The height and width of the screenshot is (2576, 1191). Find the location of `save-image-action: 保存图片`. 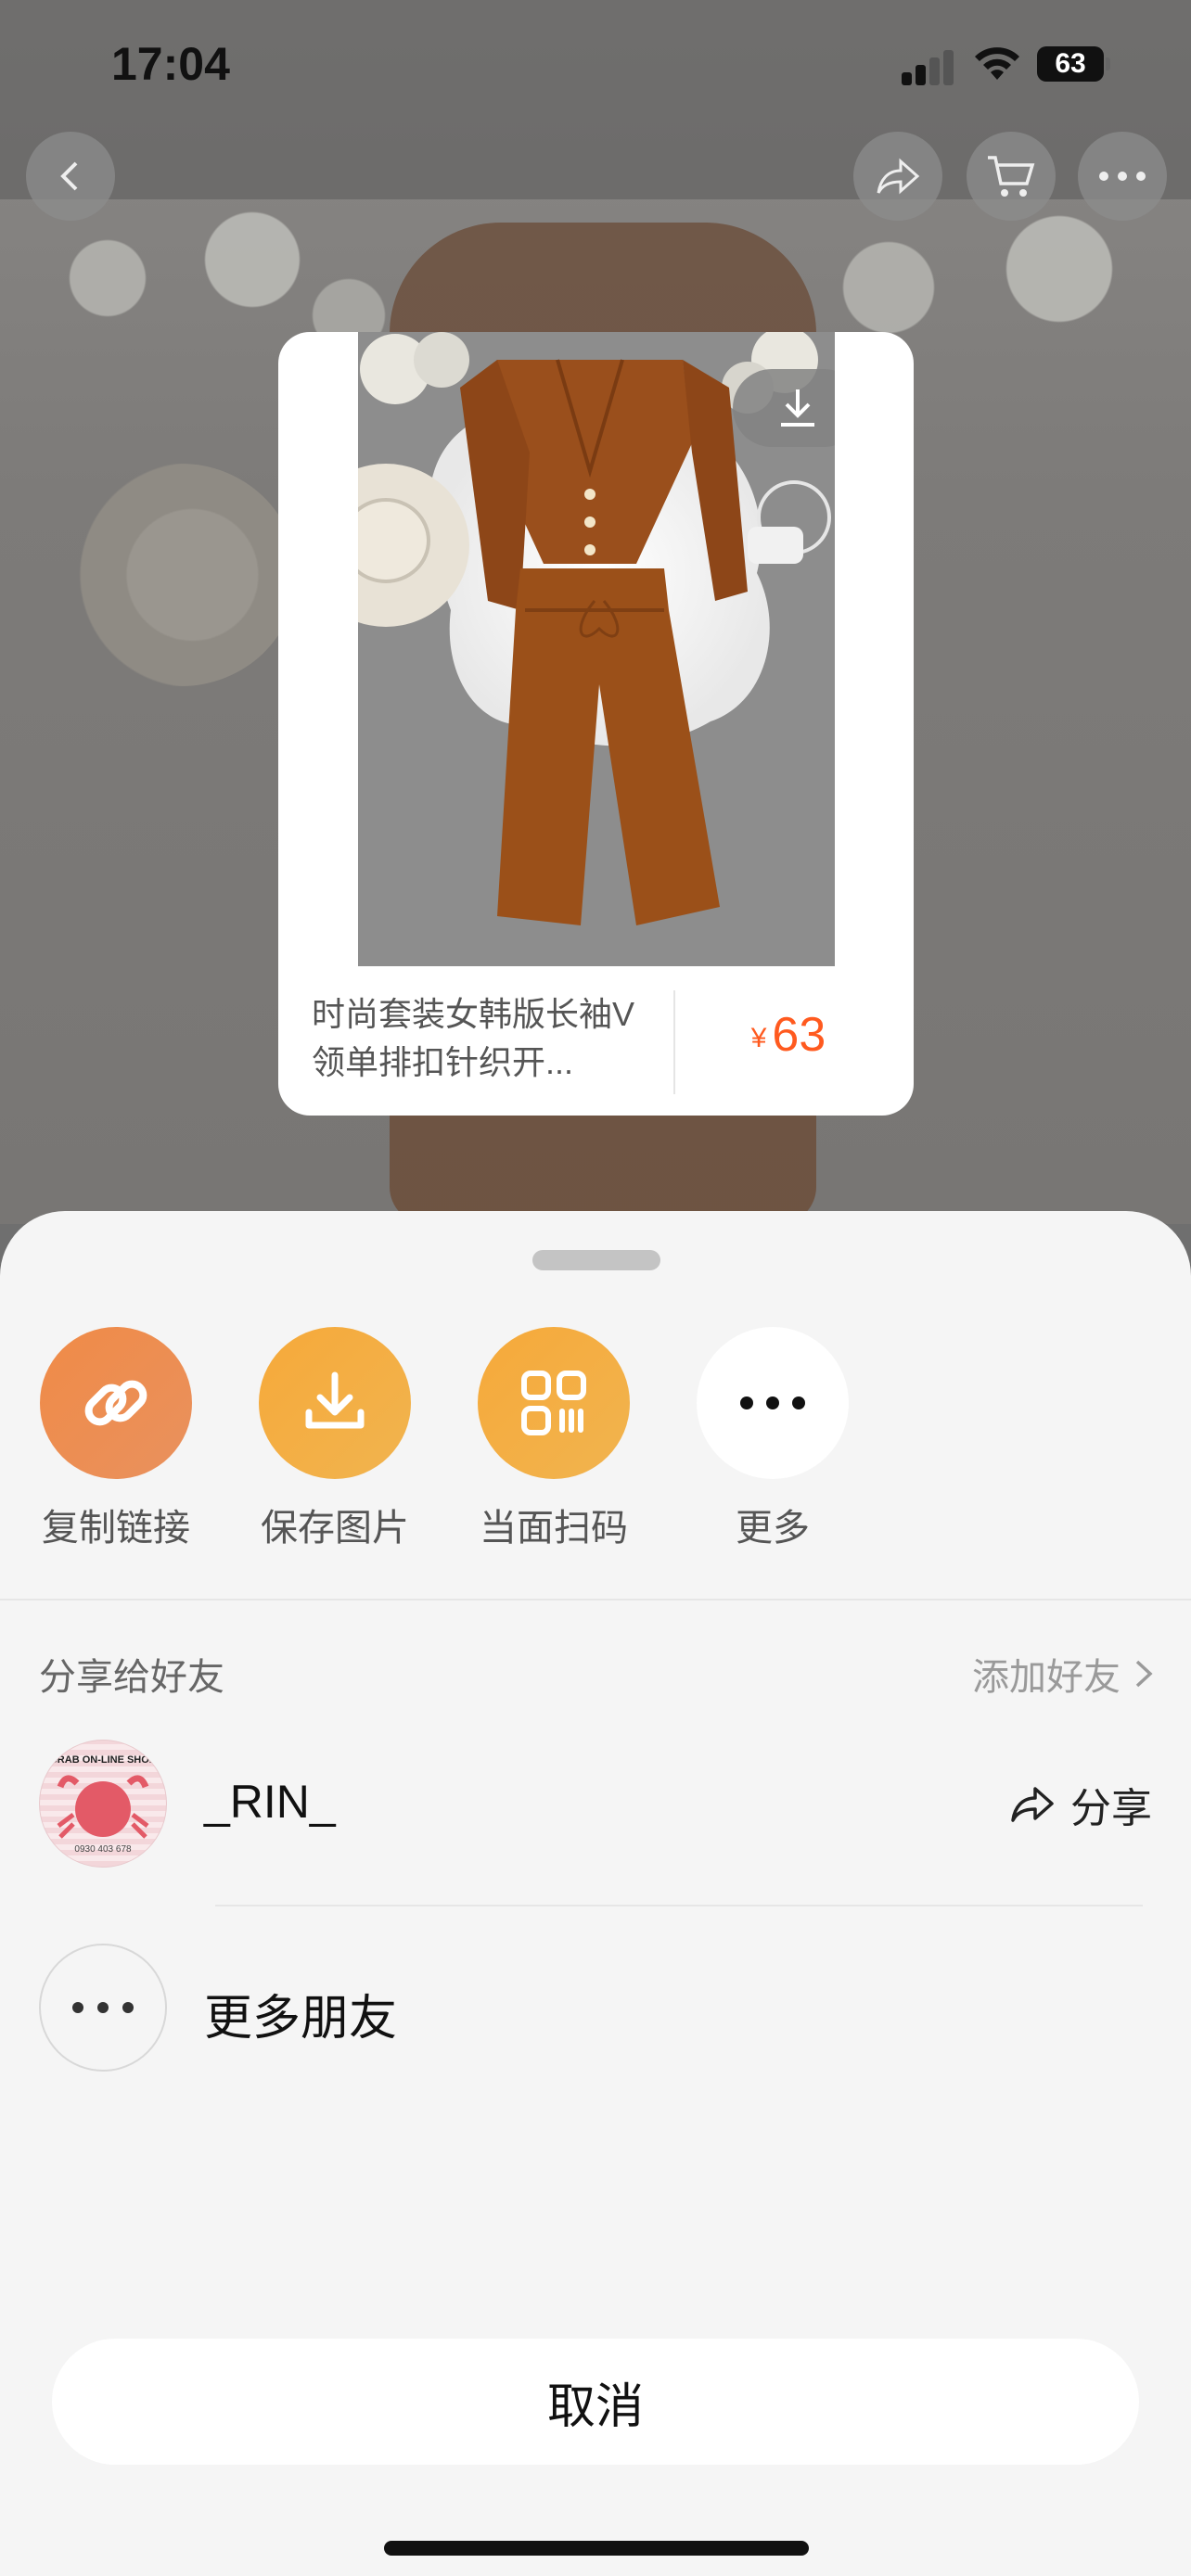

save-image-action: 保存图片 is located at coordinates (335, 1439).